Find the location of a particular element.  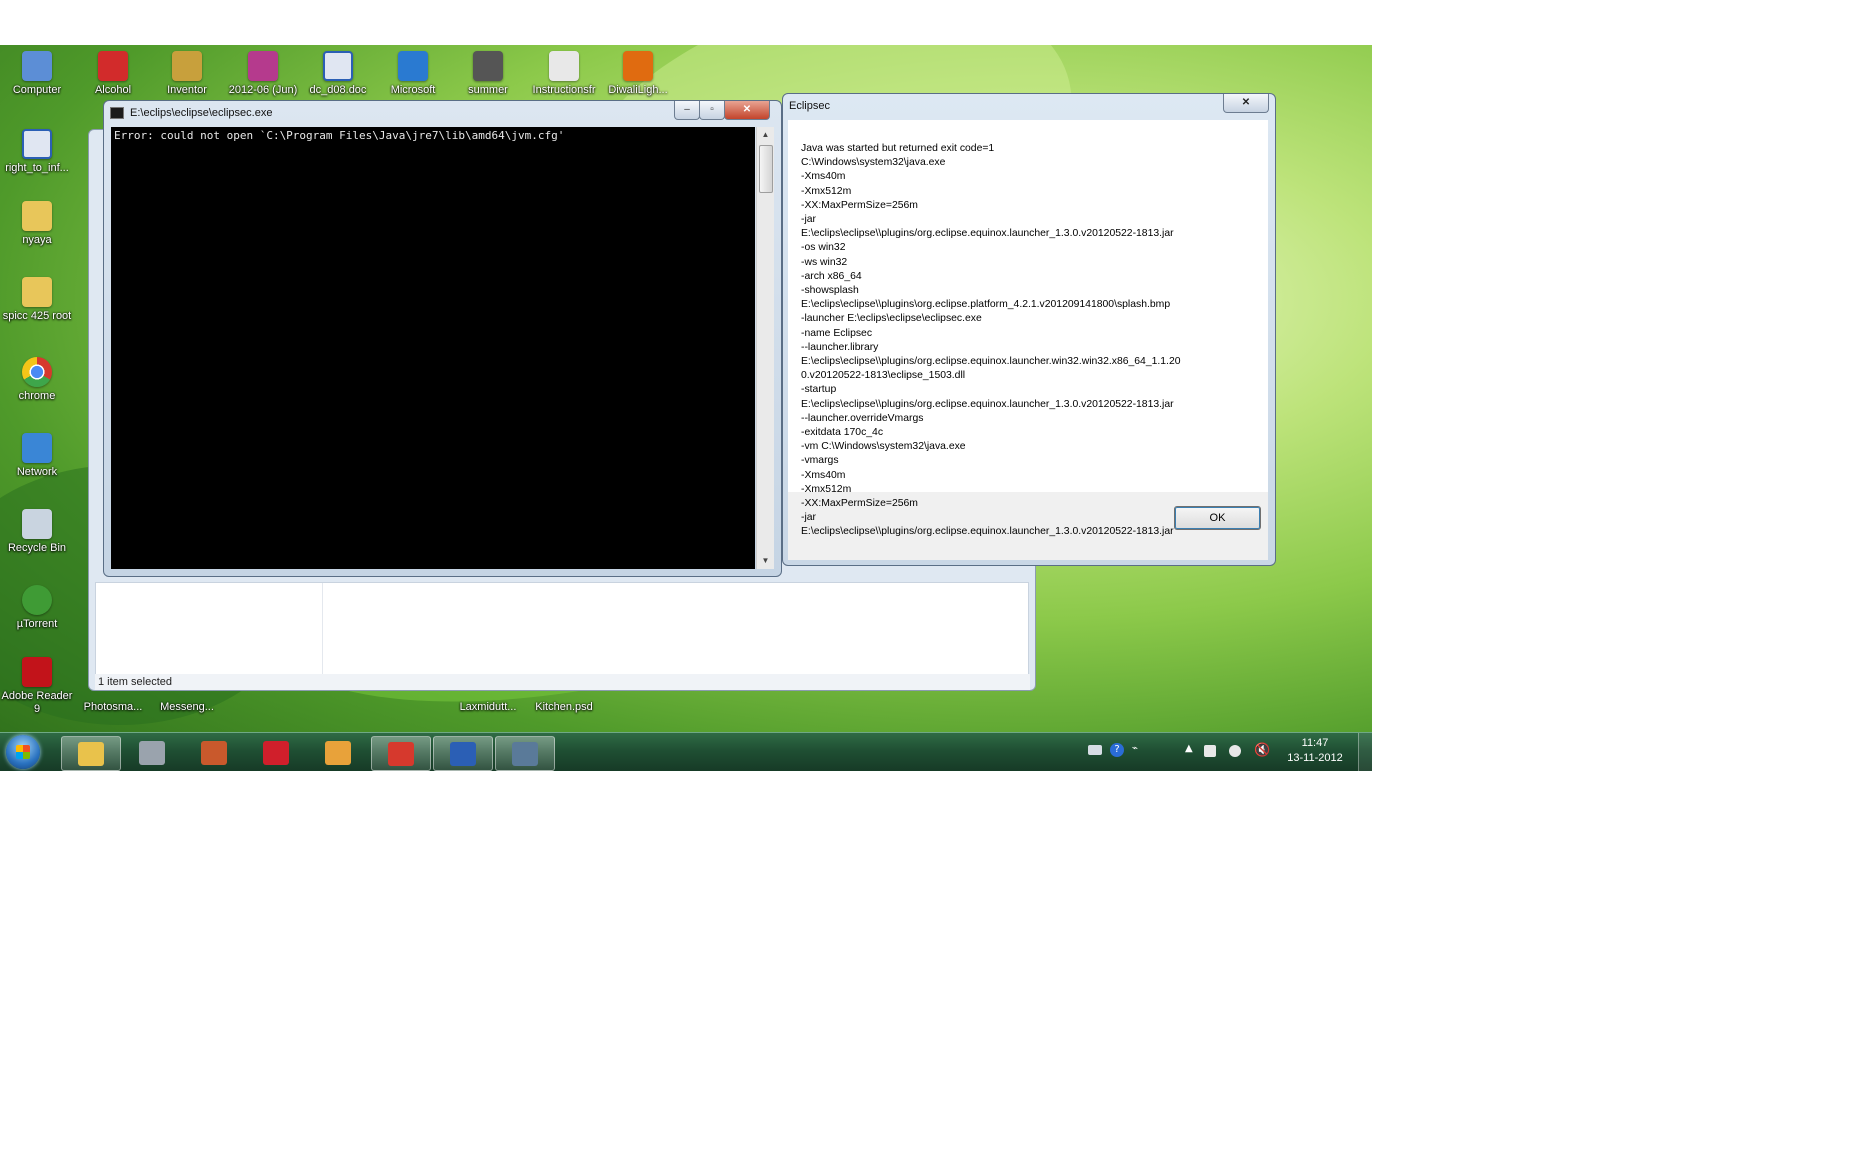

desktop-icon-nyaya: nyaya is located at coordinates (37, 224).